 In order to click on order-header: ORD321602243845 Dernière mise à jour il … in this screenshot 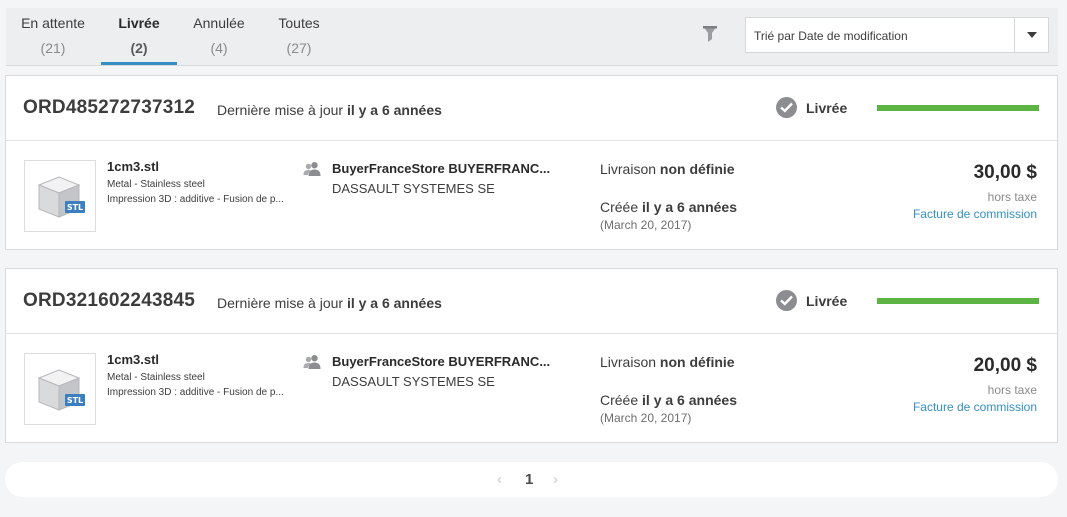, I will do `click(531, 301)`.